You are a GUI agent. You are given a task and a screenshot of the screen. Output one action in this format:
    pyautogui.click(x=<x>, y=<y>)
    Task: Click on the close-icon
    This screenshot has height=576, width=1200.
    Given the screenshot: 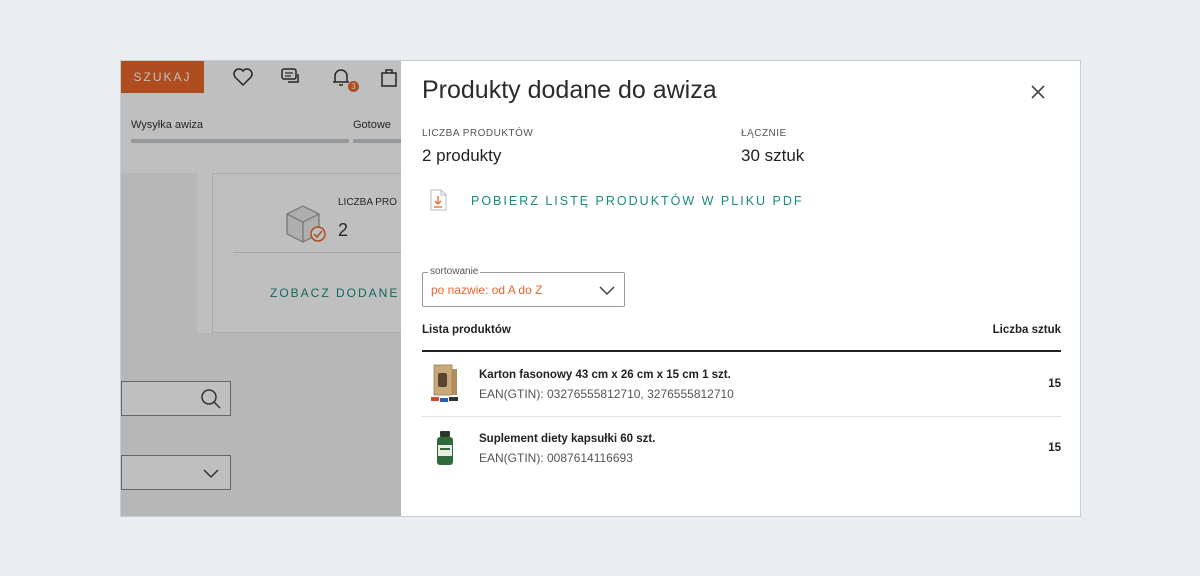 What is the action you would take?
    pyautogui.click(x=1038, y=92)
    